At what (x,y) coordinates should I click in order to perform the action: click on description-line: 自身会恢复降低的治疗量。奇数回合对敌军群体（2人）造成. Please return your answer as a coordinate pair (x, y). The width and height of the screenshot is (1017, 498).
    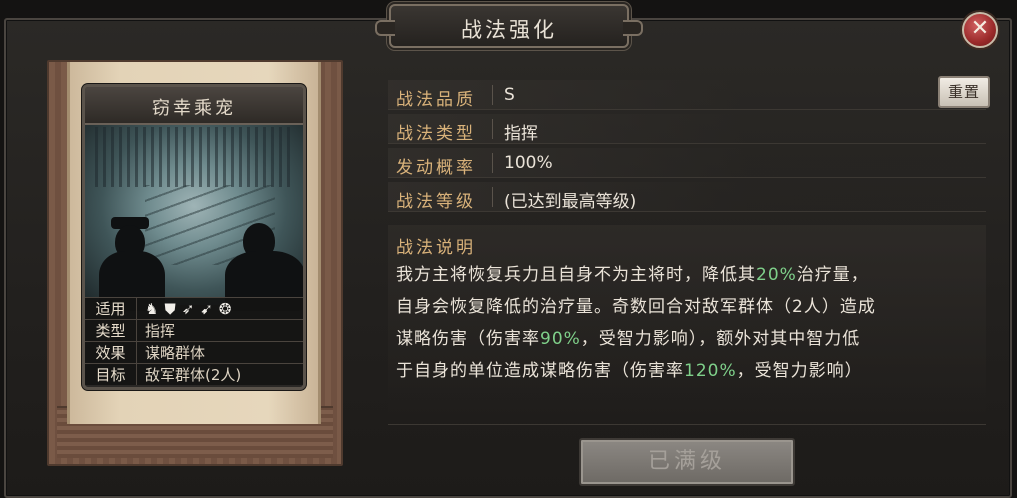
    Looking at the image, I should click on (636, 307).